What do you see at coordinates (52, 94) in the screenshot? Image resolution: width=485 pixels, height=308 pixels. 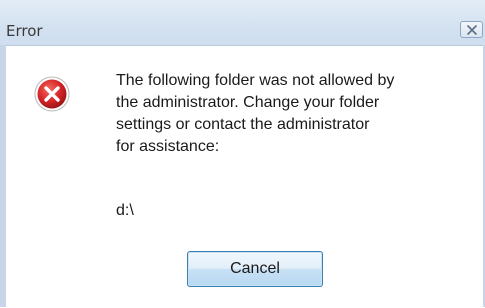 I see `error-icon` at bounding box center [52, 94].